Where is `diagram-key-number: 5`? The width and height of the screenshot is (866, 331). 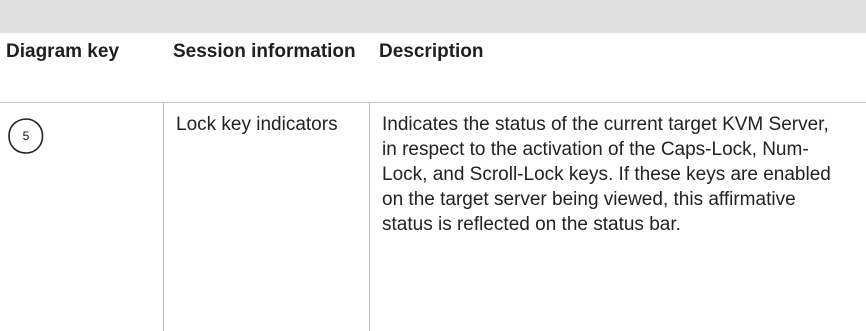 diagram-key-number: 5 is located at coordinates (26, 136).